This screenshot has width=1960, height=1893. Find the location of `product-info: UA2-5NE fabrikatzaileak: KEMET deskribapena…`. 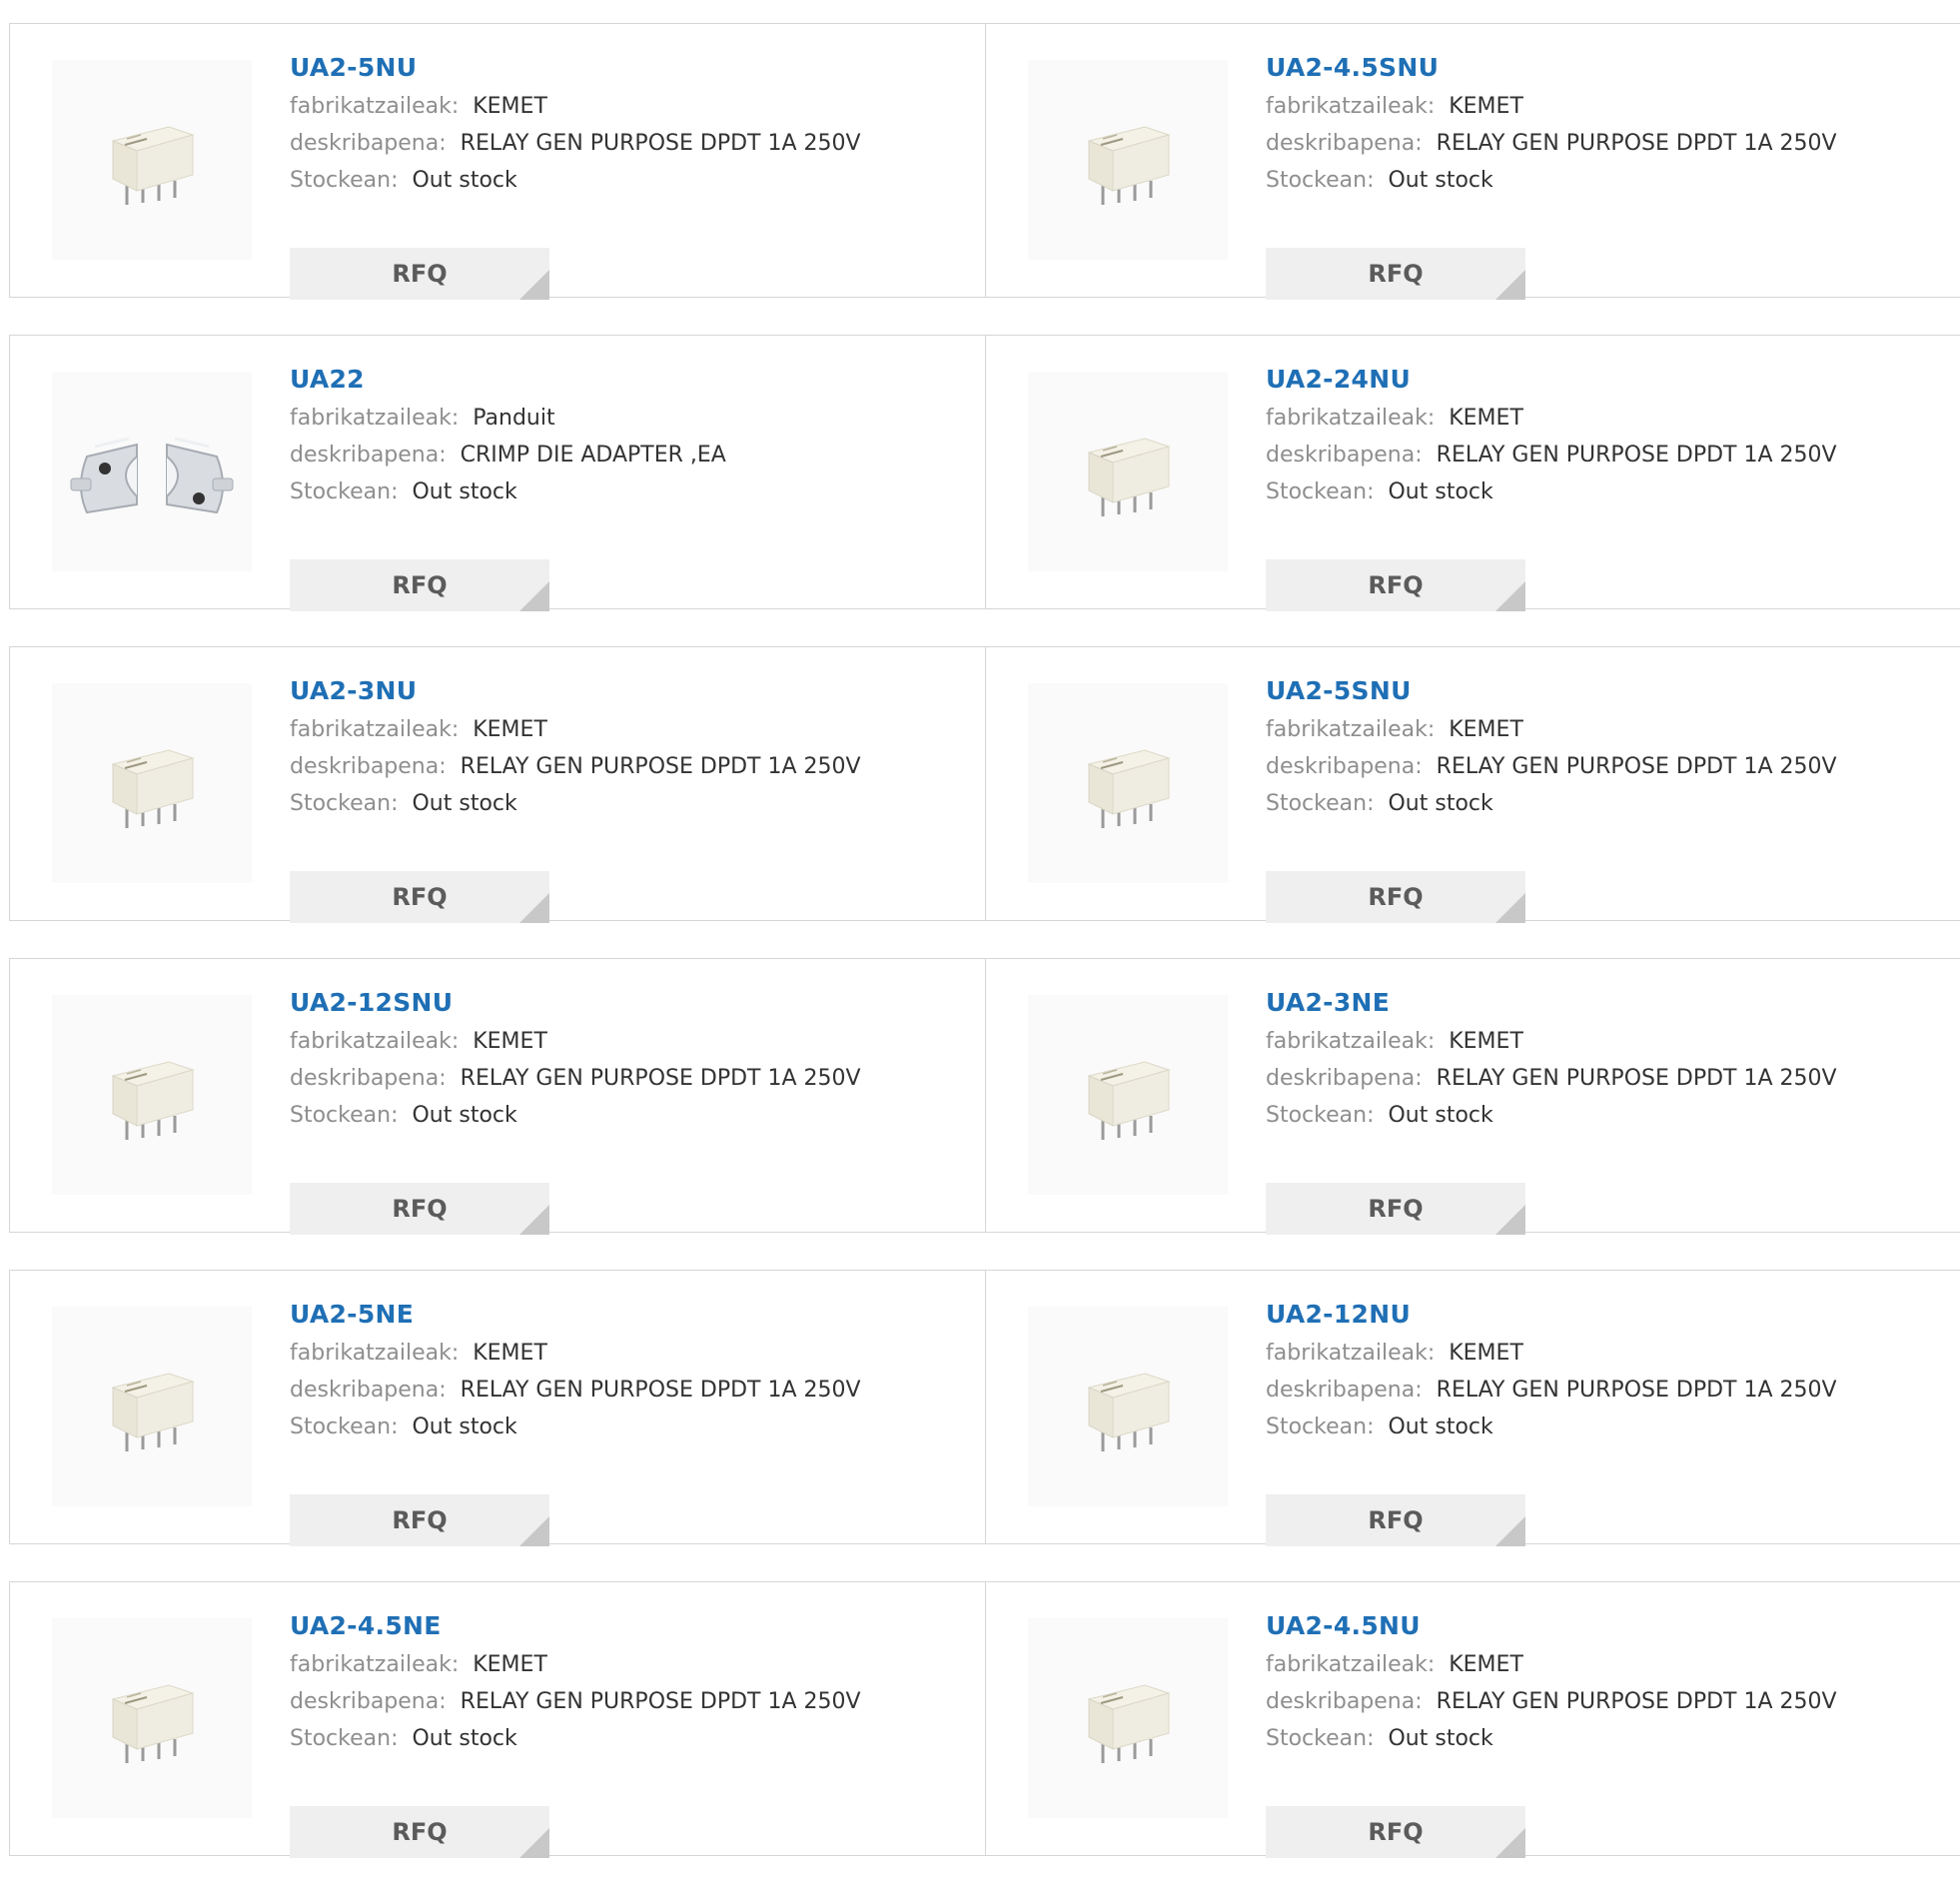

product-info: UA2-5NE fabrikatzaileak: KEMET deskribapena… is located at coordinates (632, 1422).